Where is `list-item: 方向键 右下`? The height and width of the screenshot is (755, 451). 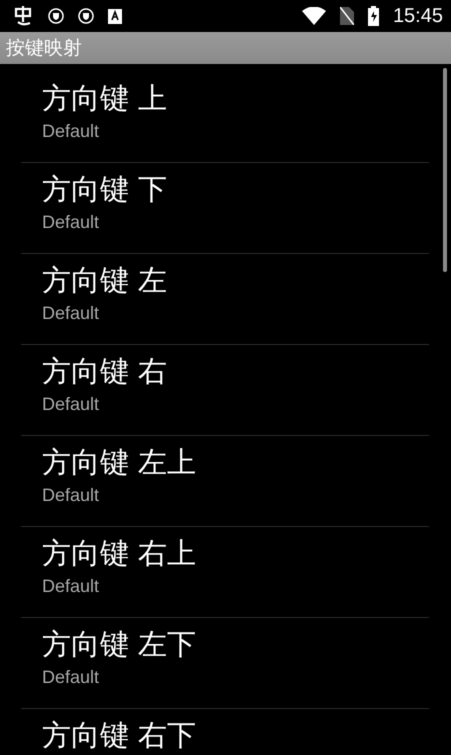 list-item: 方向键 右下 is located at coordinates (225, 732).